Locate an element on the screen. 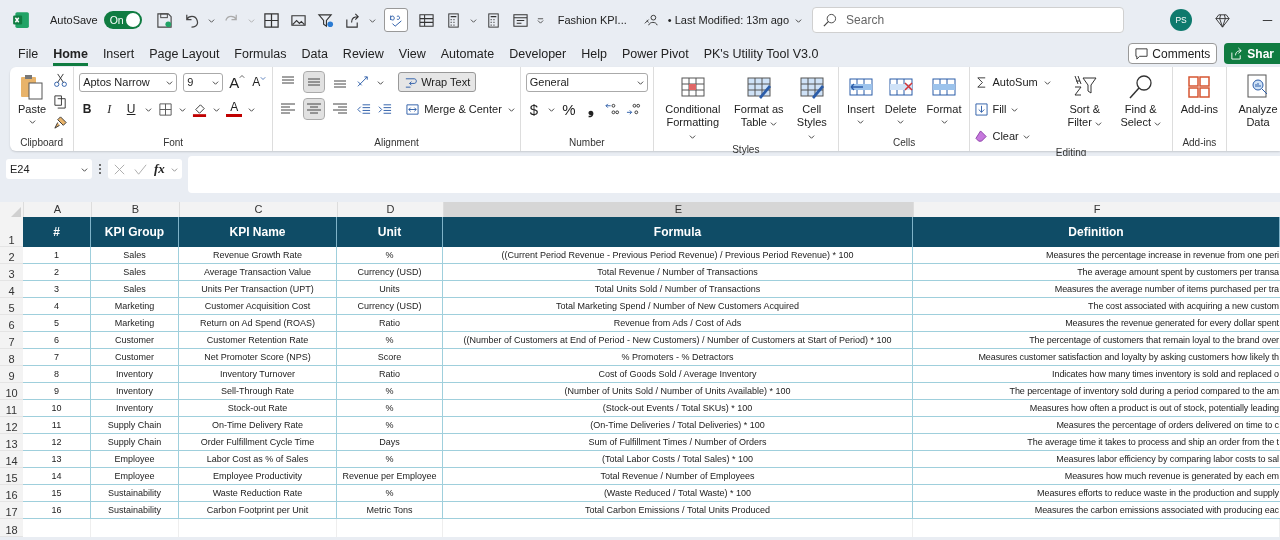 The height and width of the screenshot is (540, 1280). row-number: 9 is located at coordinates (11, 374).